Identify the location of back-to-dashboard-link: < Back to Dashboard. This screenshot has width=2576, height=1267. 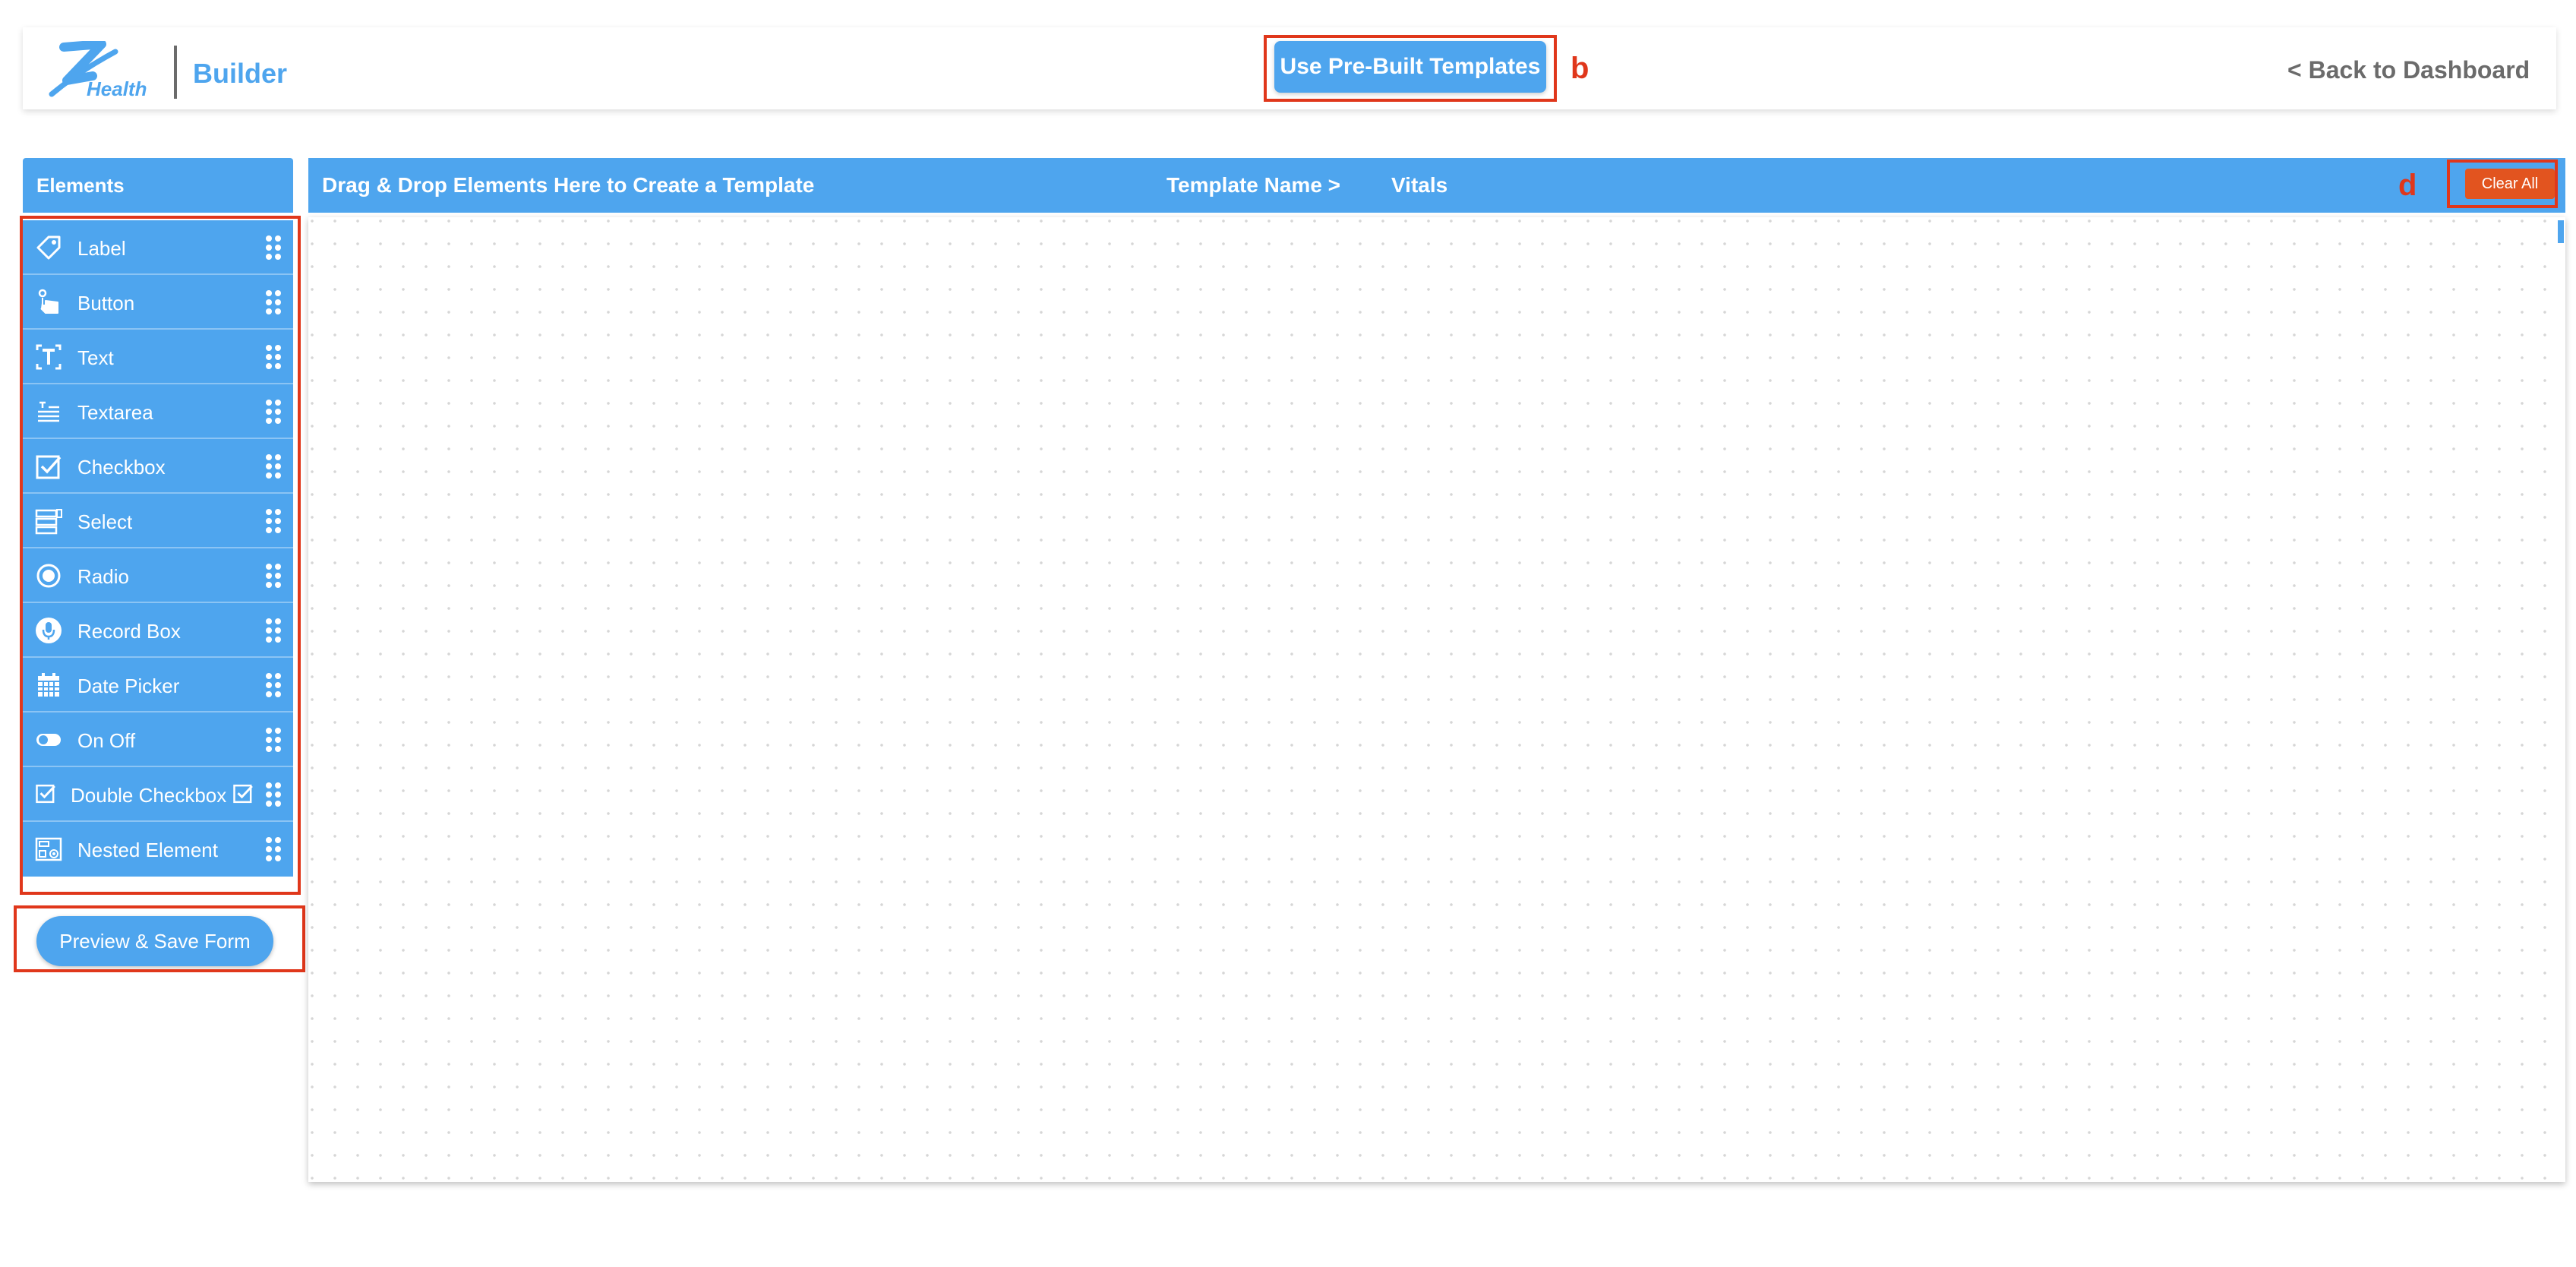
(2408, 70).